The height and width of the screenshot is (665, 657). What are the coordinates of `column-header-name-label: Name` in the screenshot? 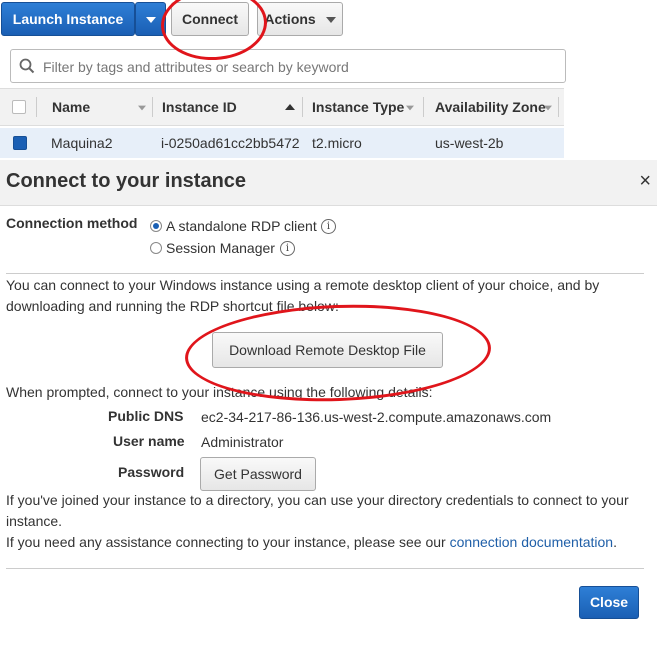 It's located at (71, 107).